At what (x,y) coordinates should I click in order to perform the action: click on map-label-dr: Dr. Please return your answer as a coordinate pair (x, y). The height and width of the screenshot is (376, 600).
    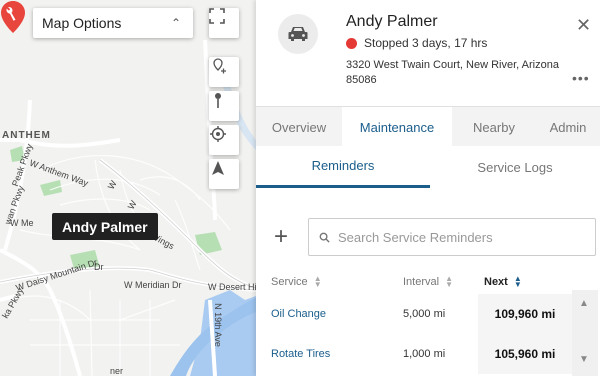
    Looking at the image, I should click on (99, 267).